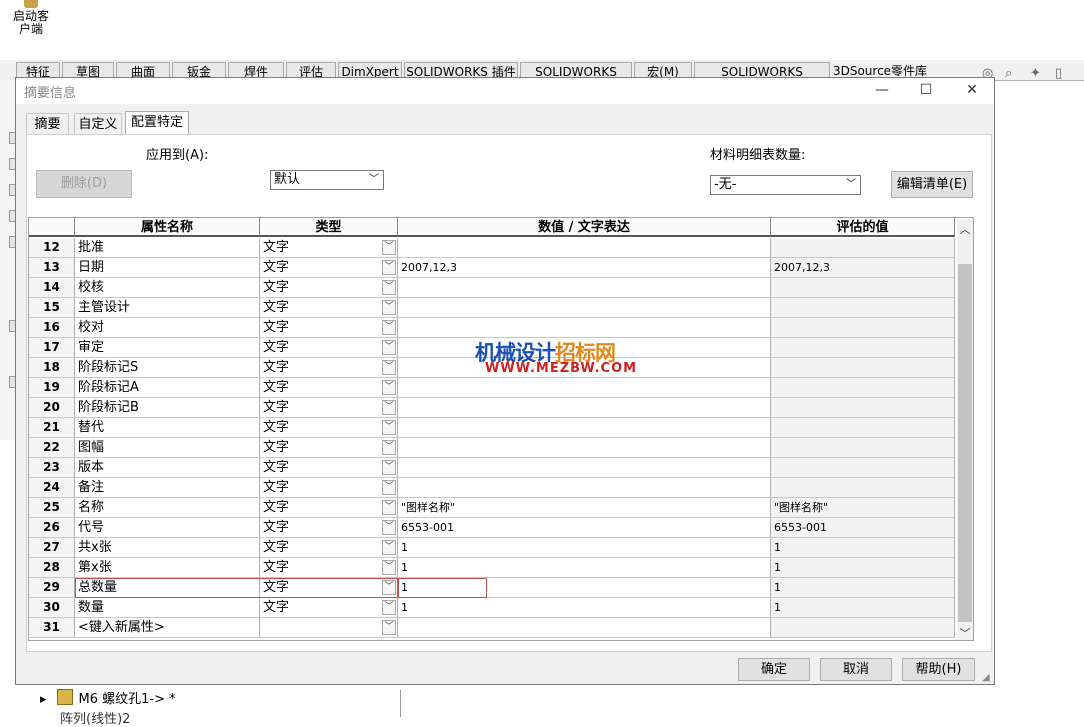  What do you see at coordinates (882, 90) in the screenshot?
I see `minimize-icon: —` at bounding box center [882, 90].